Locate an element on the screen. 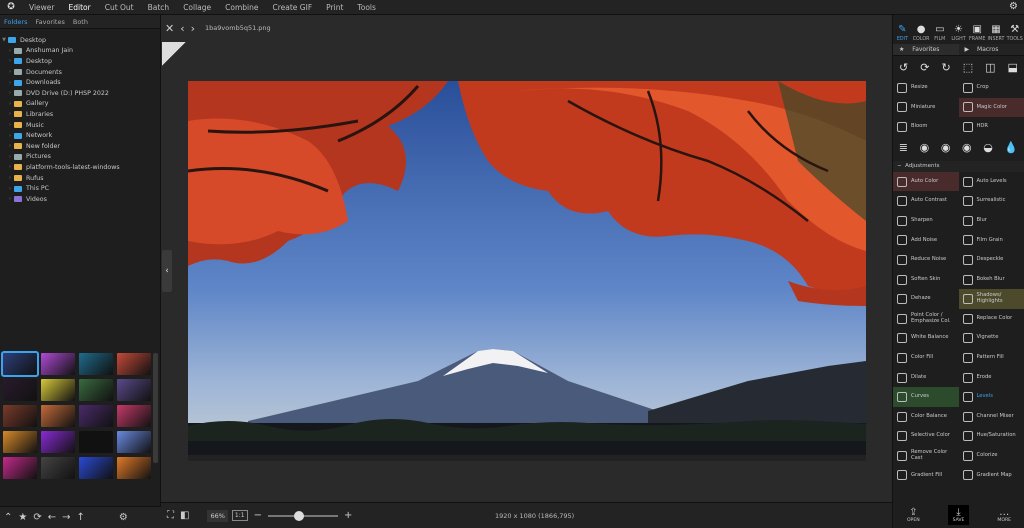 Image resolution: width=1024 pixels, height=528 pixels. tree-item: › Gallery is located at coordinates (80, 104).